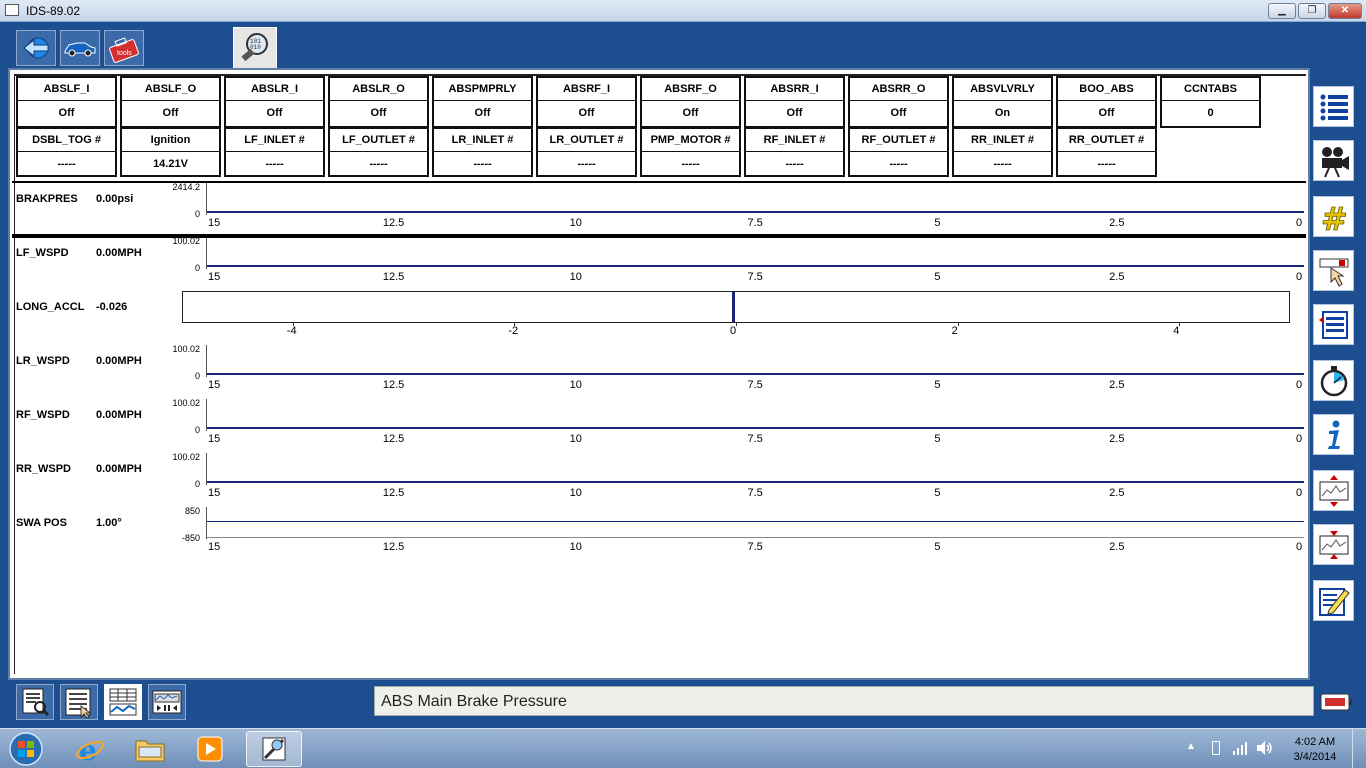 The image size is (1366, 768). I want to click on info-button, so click(1333, 434).